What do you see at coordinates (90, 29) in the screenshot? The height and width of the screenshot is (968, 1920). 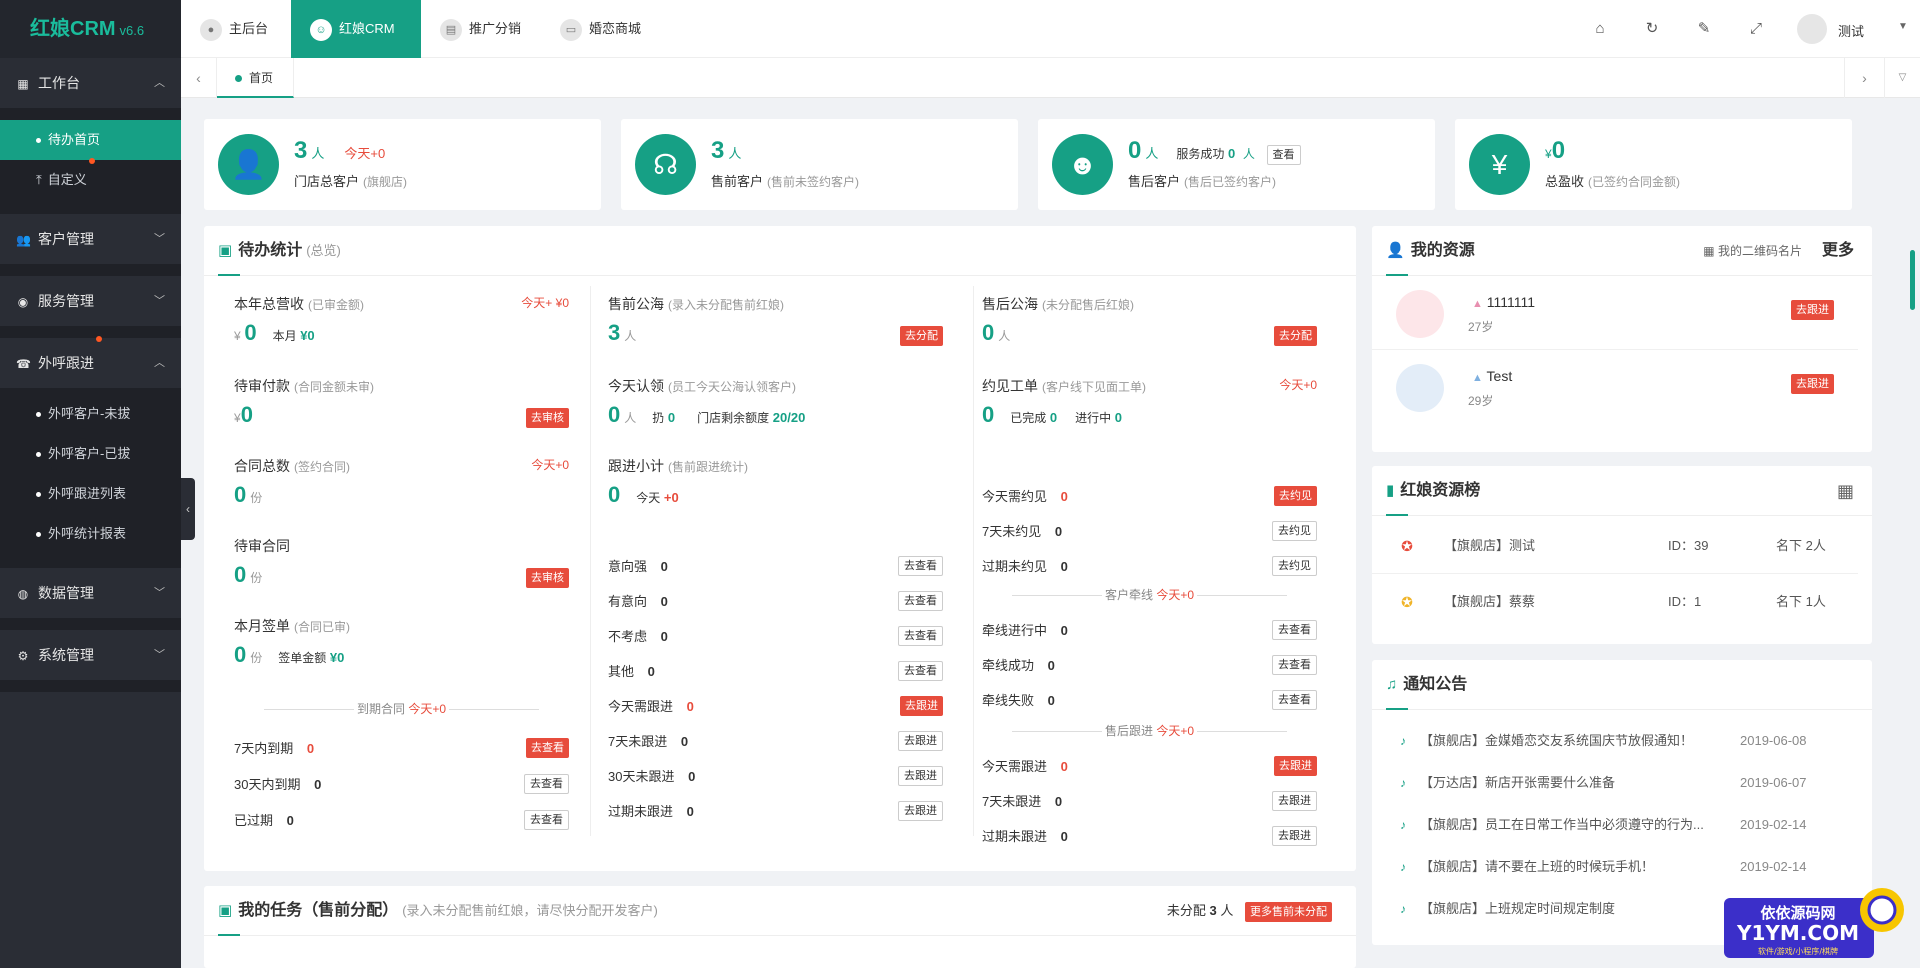 I see `app-logo: 红娘CRM v6.6` at bounding box center [90, 29].